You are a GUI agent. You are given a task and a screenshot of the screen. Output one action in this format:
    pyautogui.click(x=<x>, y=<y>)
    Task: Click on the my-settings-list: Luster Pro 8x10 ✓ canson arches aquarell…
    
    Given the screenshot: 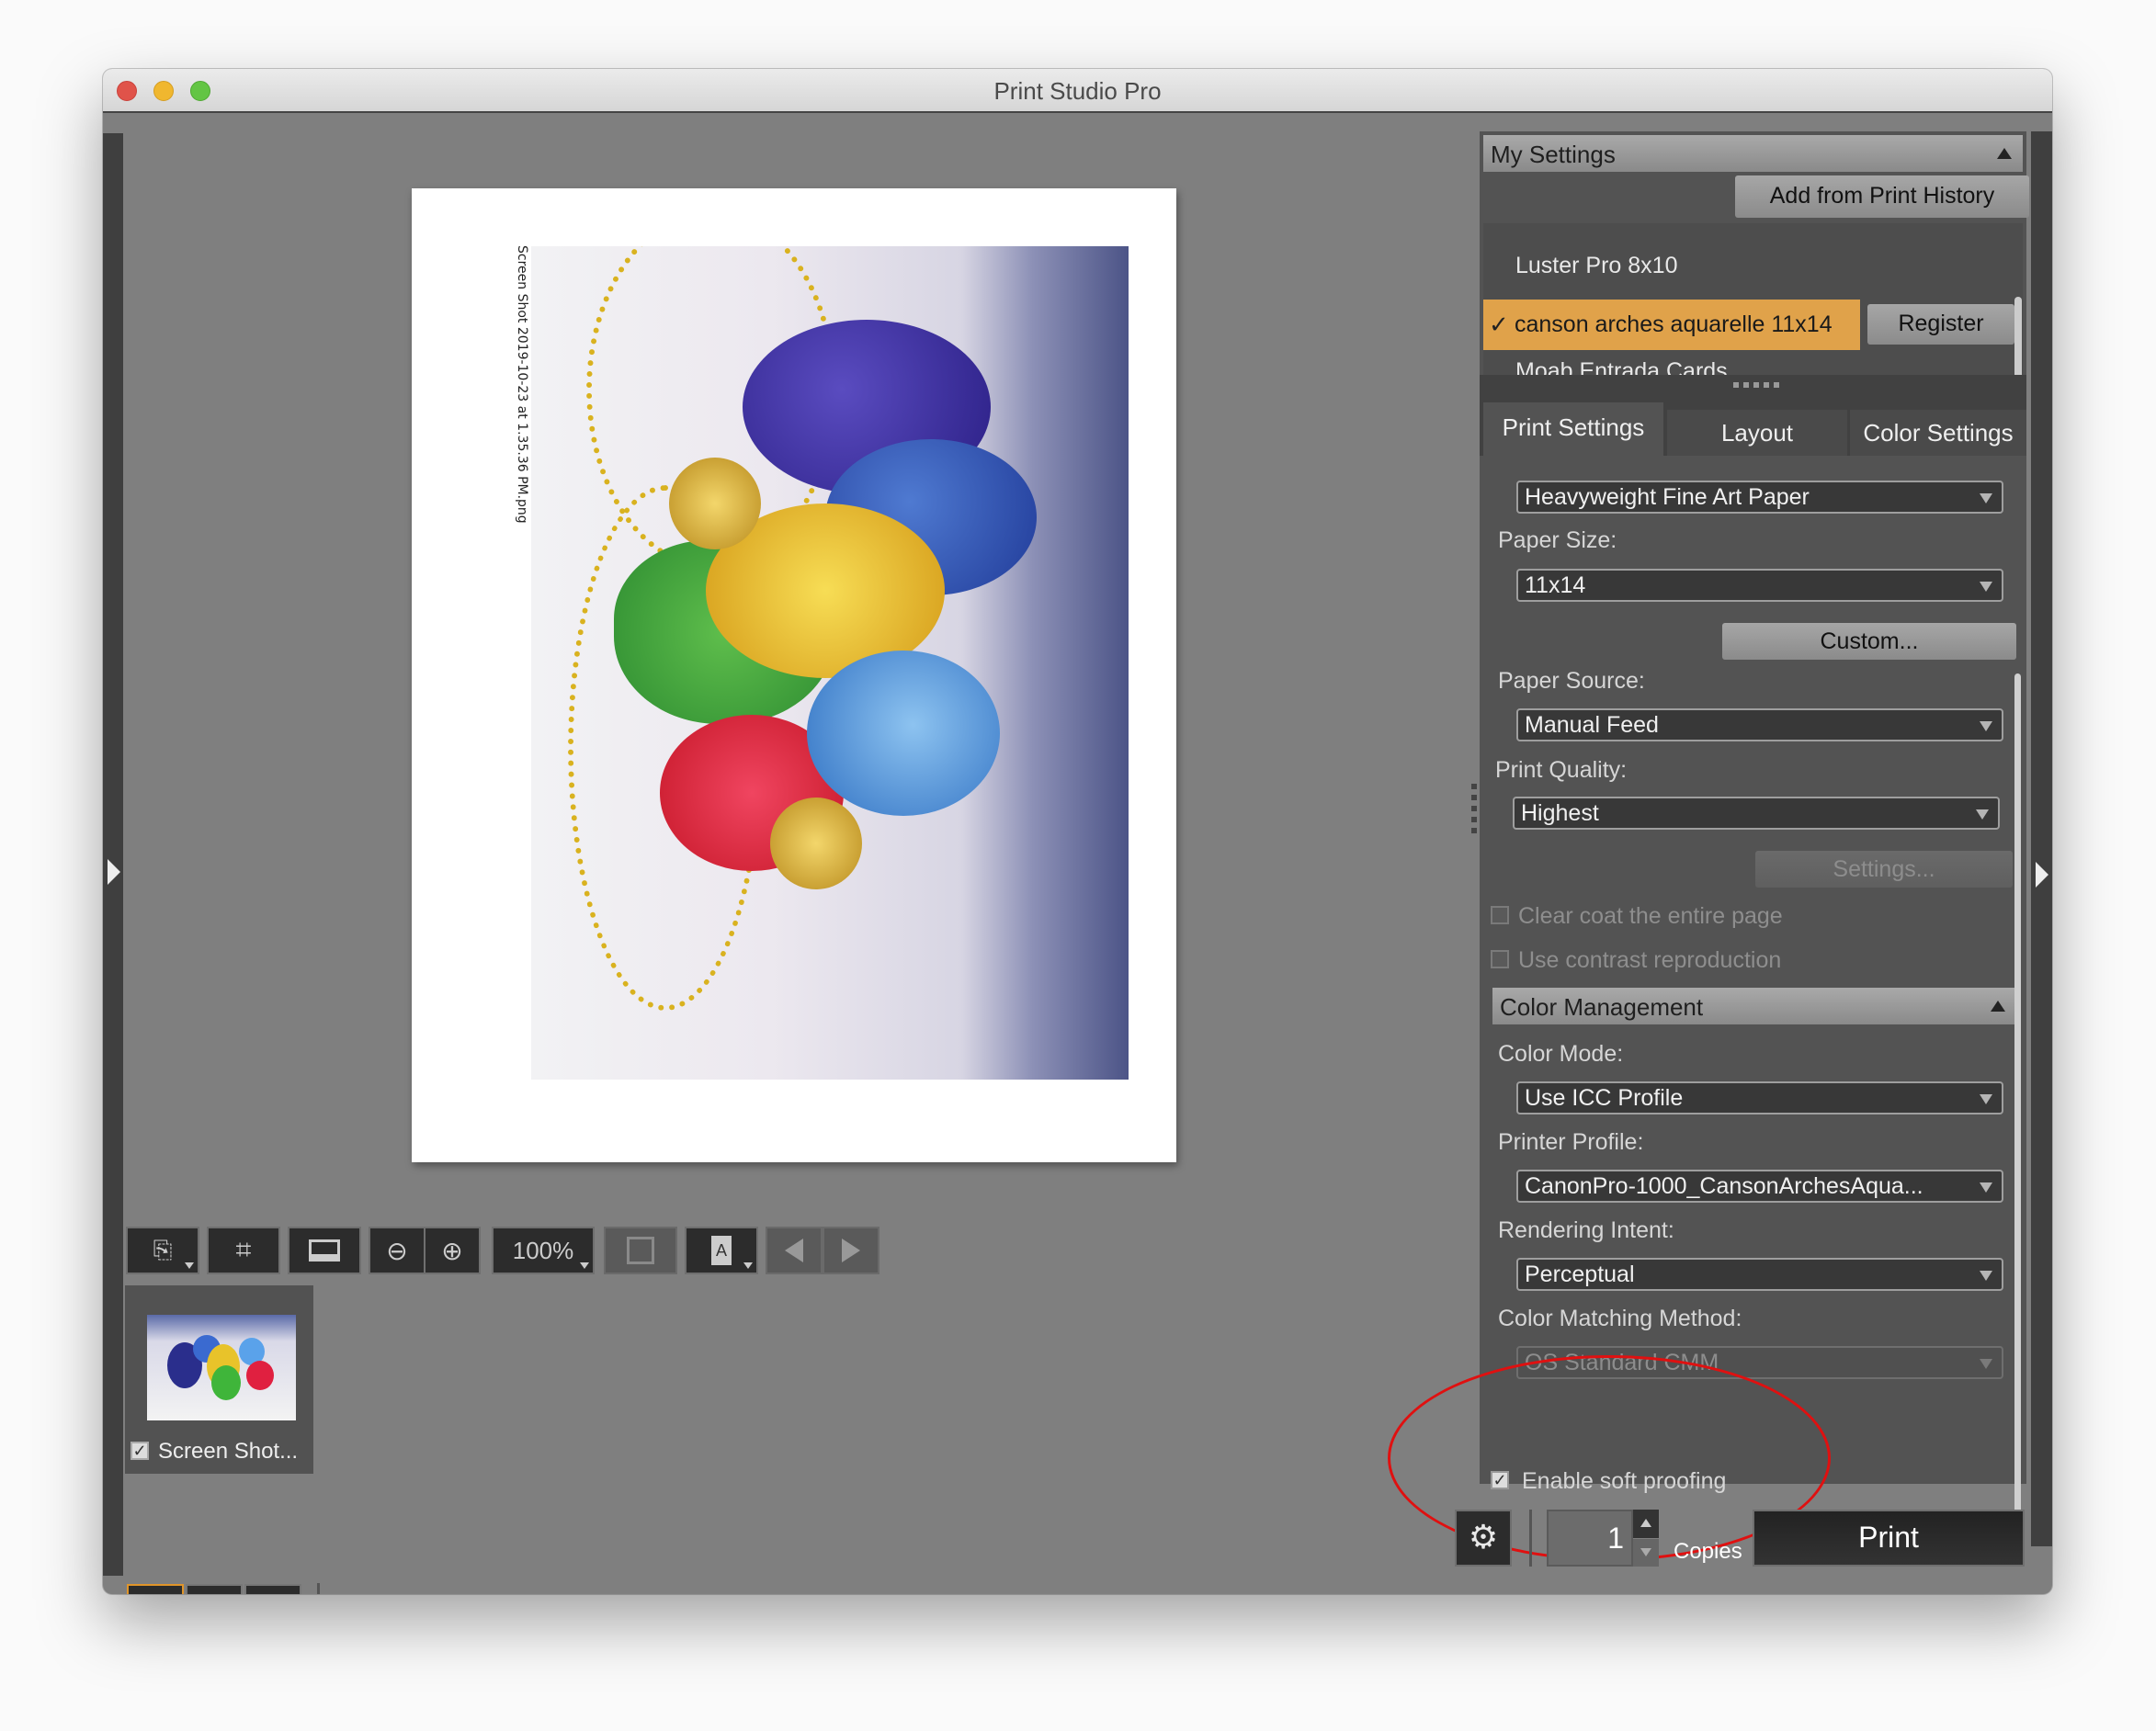 What is the action you would take?
    pyautogui.click(x=1753, y=303)
    